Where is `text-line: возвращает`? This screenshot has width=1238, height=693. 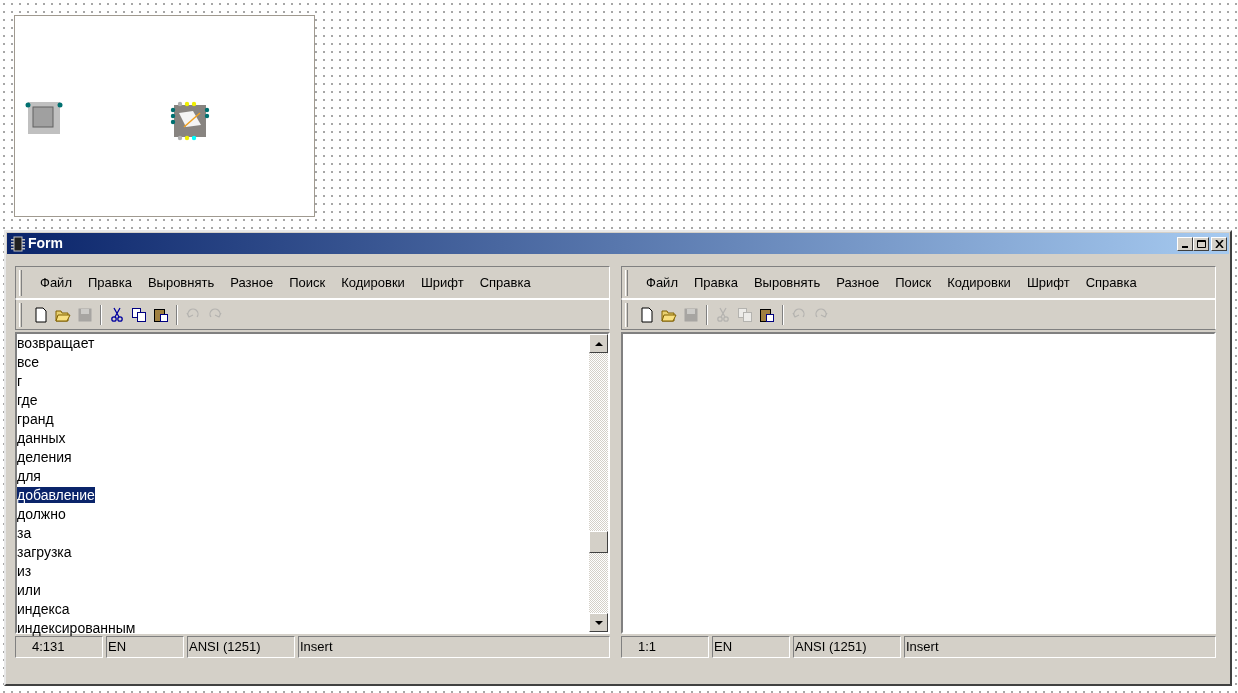
text-line: возвращает is located at coordinates (56, 343).